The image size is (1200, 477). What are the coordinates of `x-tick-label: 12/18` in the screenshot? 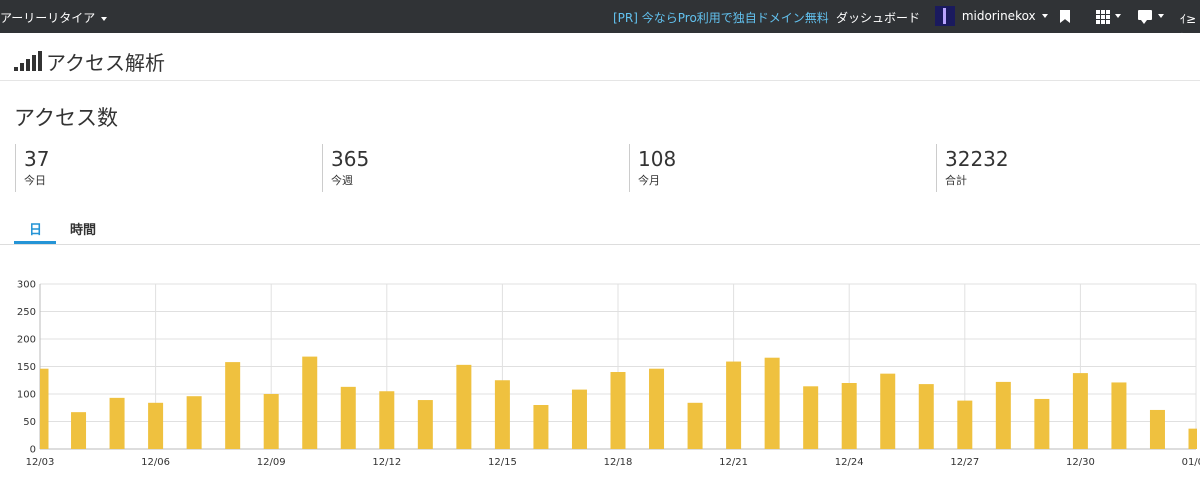 It's located at (618, 462).